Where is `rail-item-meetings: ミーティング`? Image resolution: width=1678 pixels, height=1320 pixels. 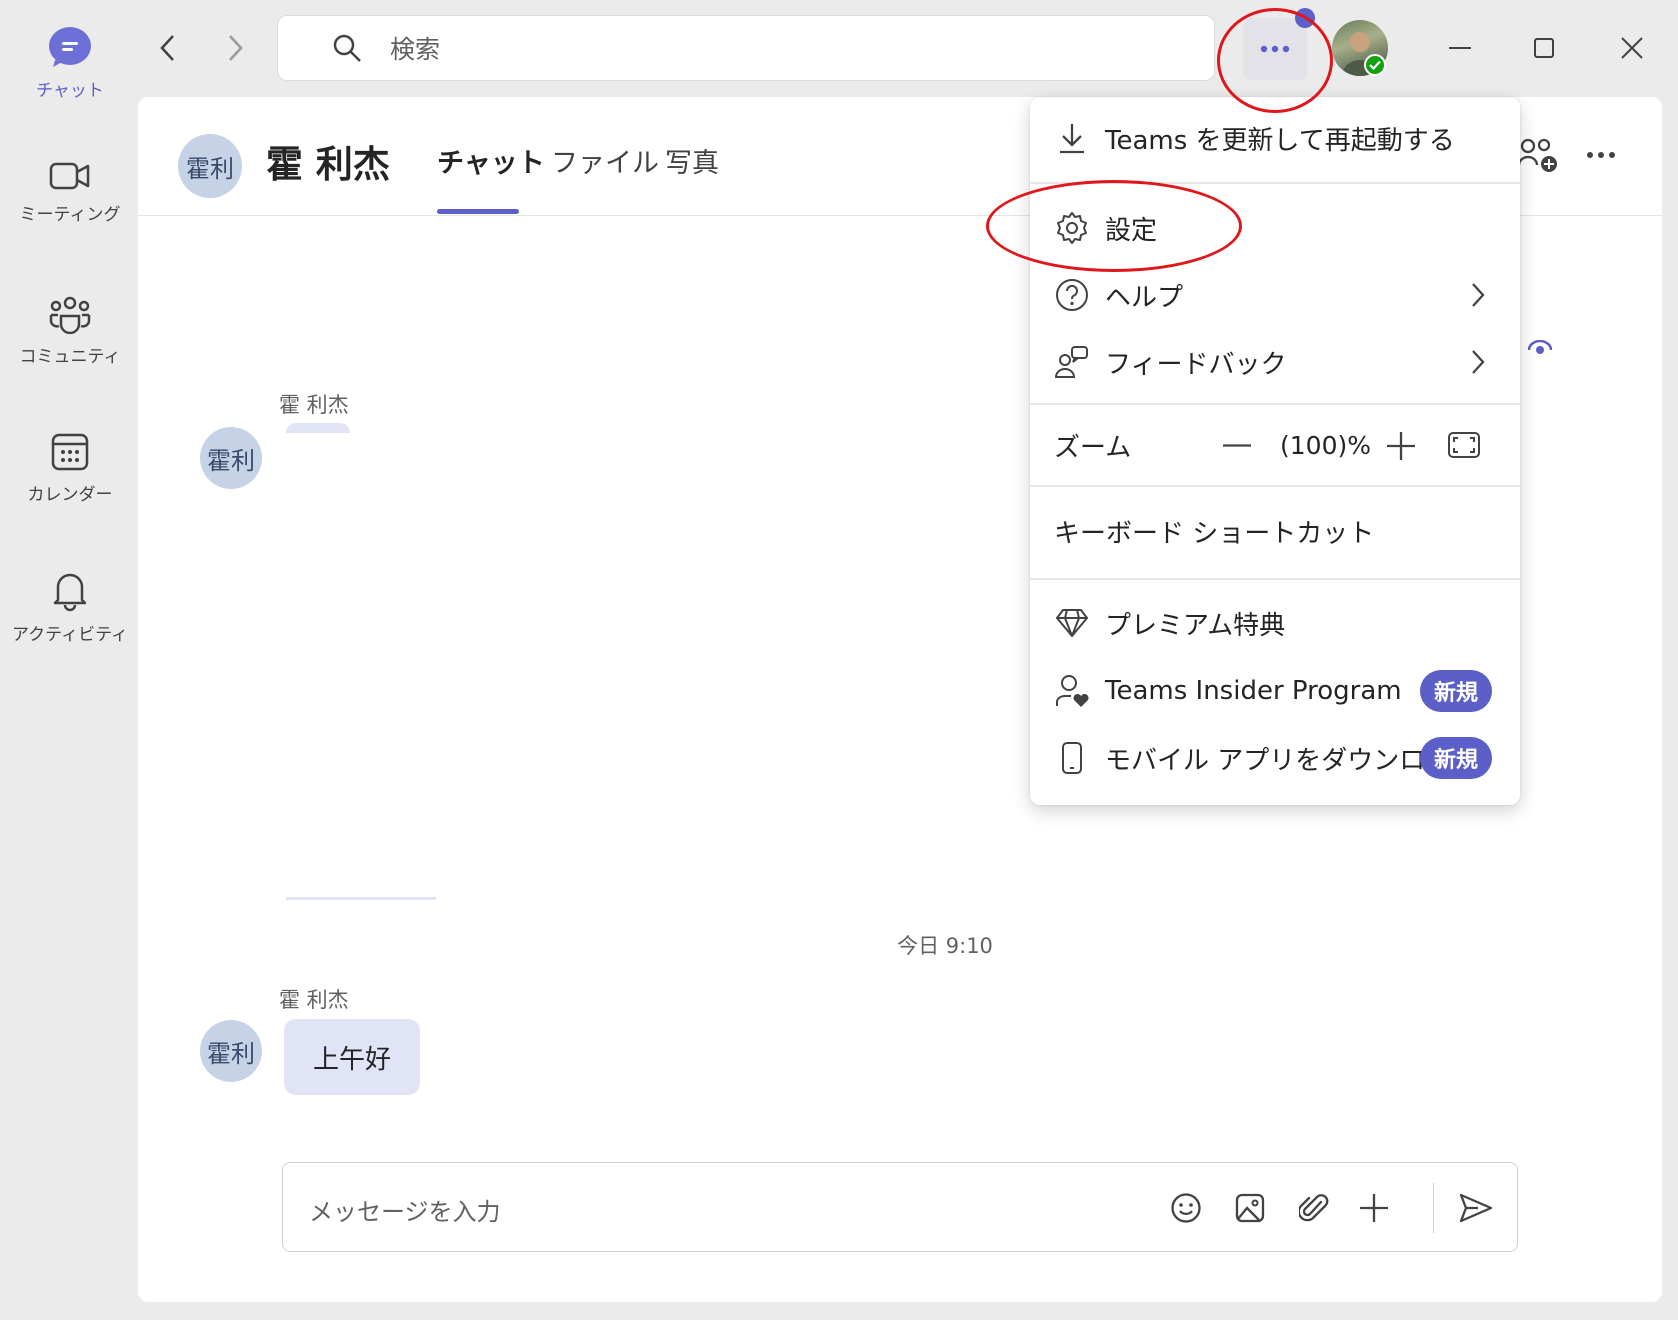
rail-item-meetings: ミーティング is located at coordinates (70, 192).